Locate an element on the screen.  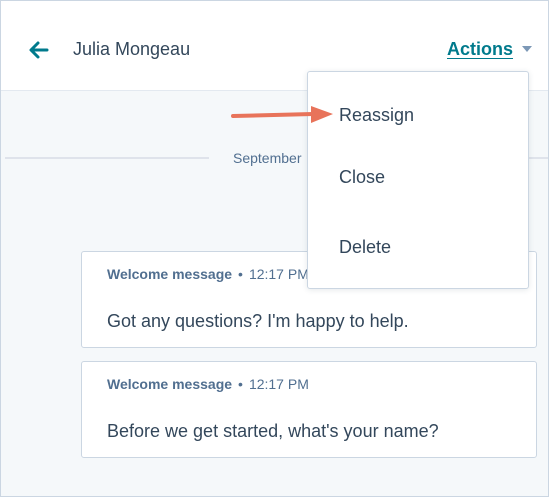
back-button is located at coordinates (39, 50).